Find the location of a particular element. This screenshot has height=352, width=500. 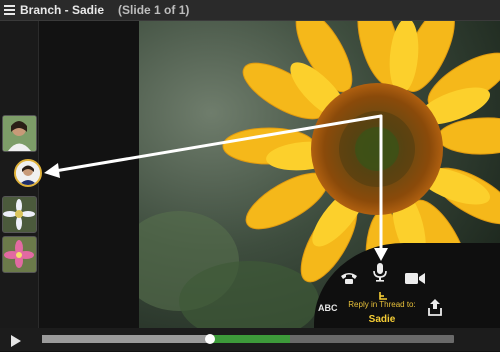

arrow-to-avatar is located at coordinates (218, 143).